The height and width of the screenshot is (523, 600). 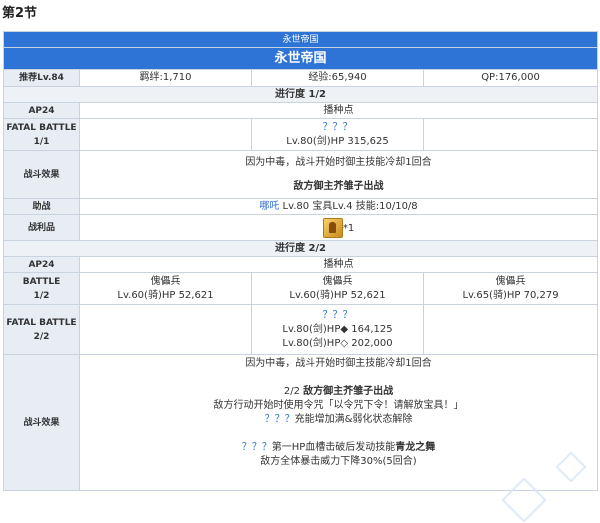 What do you see at coordinates (510, 78) in the screenshot?
I see `qp-value: QP:176,000` at bounding box center [510, 78].